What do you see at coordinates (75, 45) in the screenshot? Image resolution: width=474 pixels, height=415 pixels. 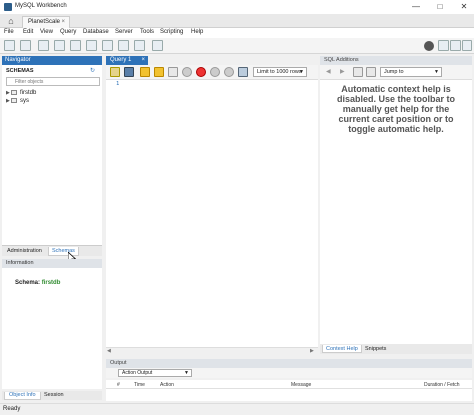 I see `create-table-icon` at bounding box center [75, 45].